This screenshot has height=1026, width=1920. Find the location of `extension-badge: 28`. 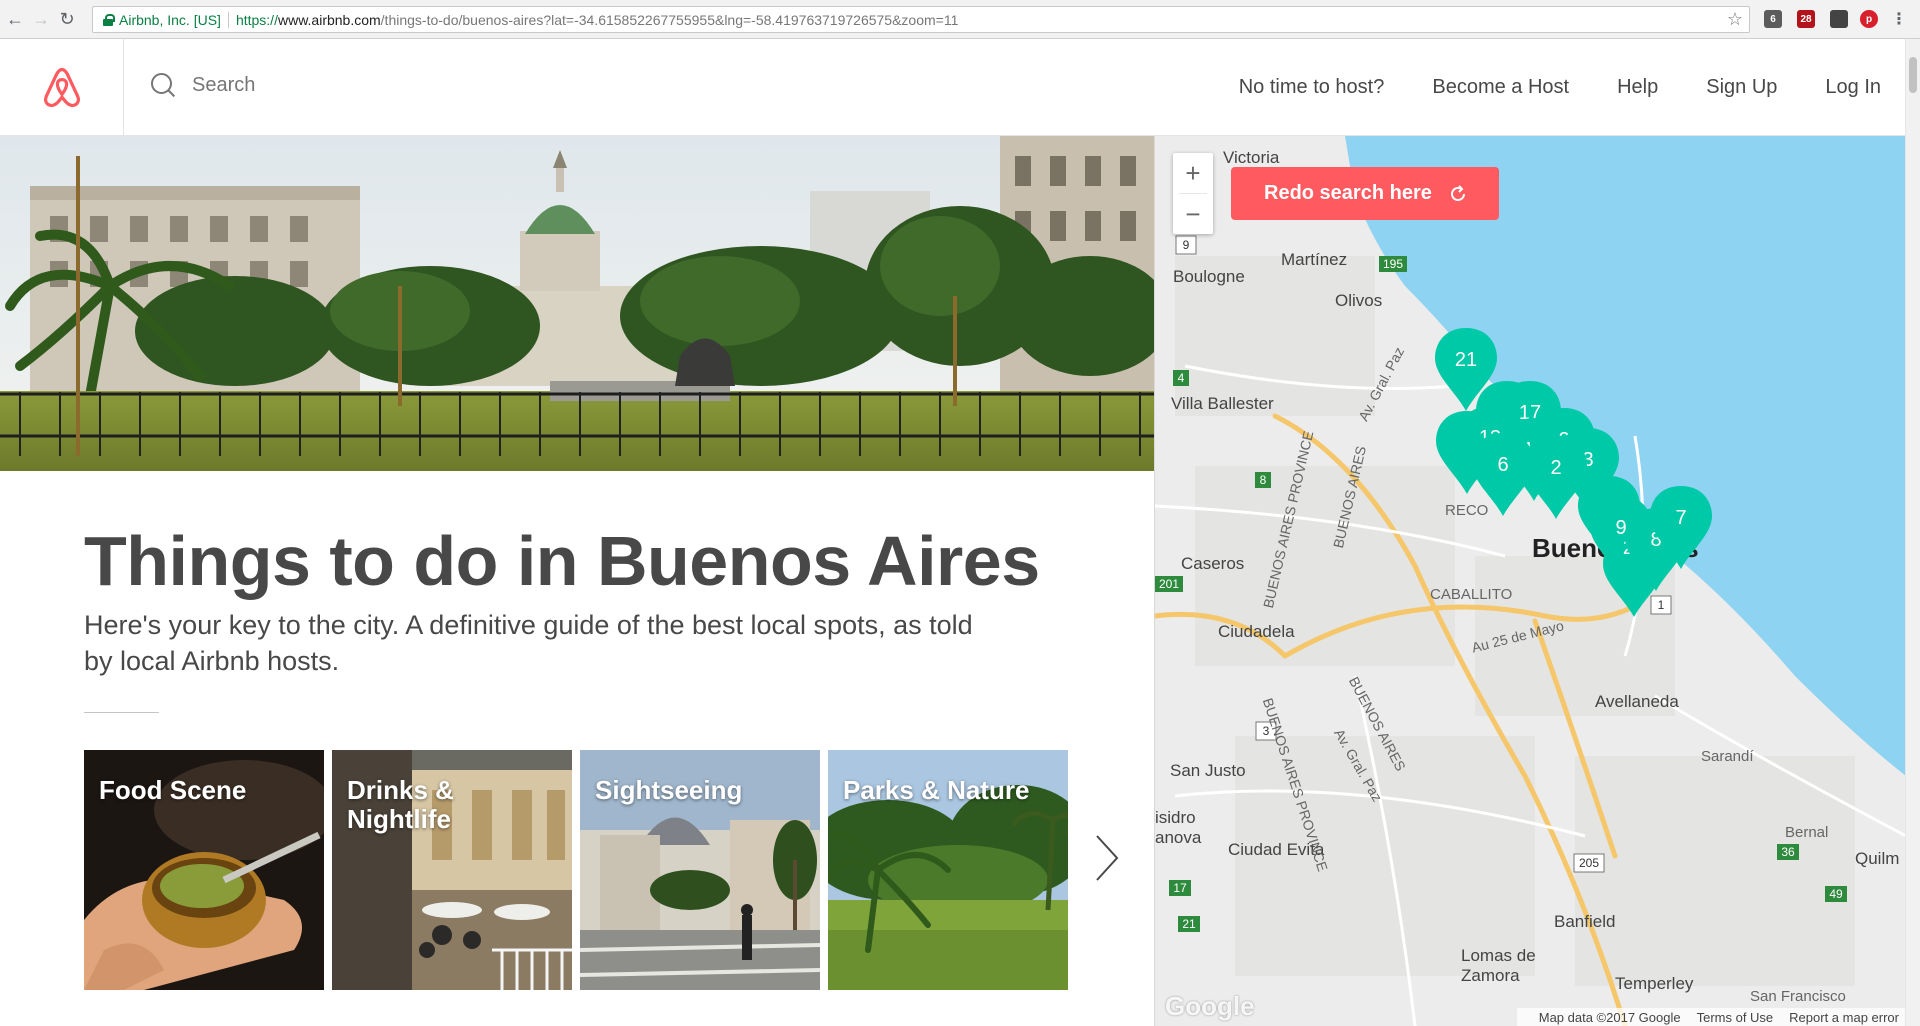

extension-badge: 28 is located at coordinates (1806, 19).